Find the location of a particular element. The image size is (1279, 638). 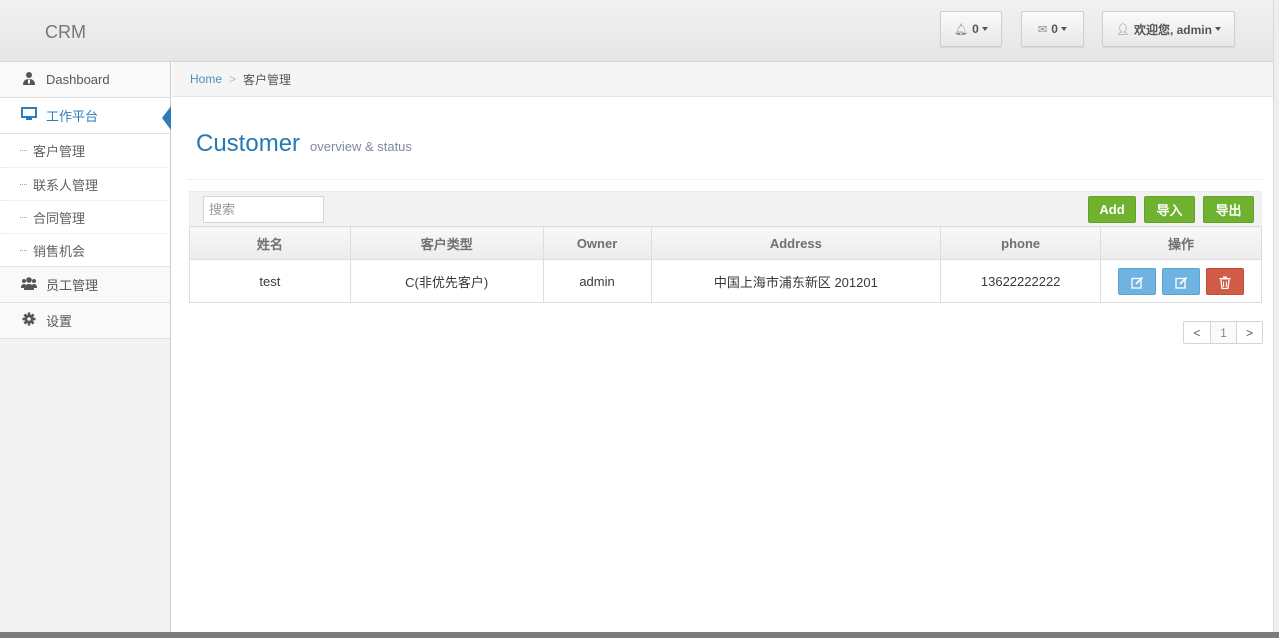

sidebar-item-dashboard: Dashboard is located at coordinates (85, 80).